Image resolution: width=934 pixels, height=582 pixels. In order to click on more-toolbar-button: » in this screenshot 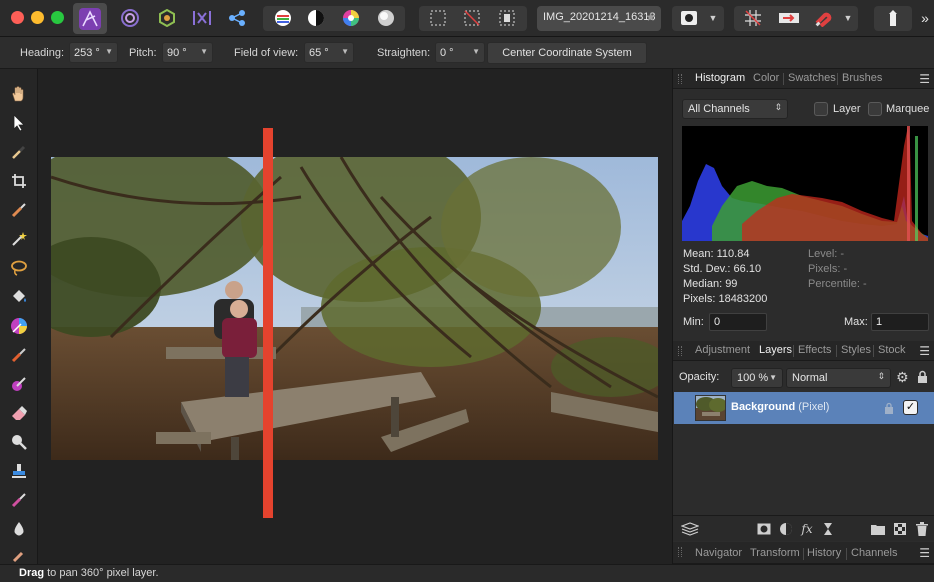, I will do `click(925, 18)`.